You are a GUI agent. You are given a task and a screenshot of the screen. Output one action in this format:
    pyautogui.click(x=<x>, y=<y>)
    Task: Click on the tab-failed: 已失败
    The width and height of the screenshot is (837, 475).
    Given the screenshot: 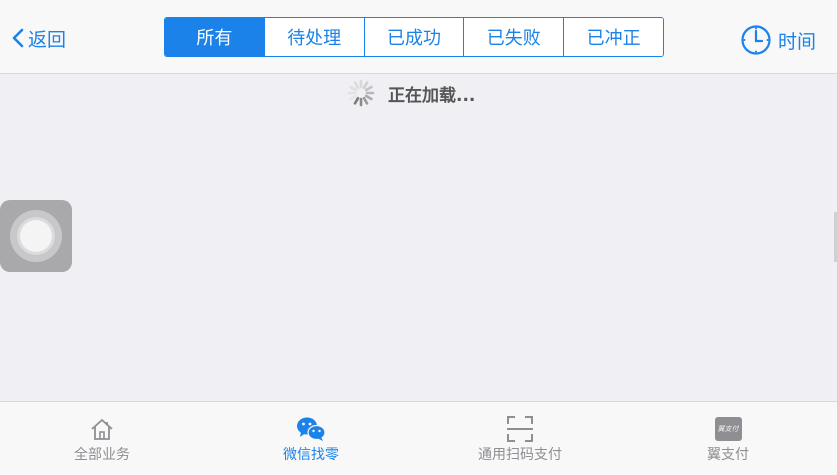 What is the action you would take?
    pyautogui.click(x=513, y=37)
    